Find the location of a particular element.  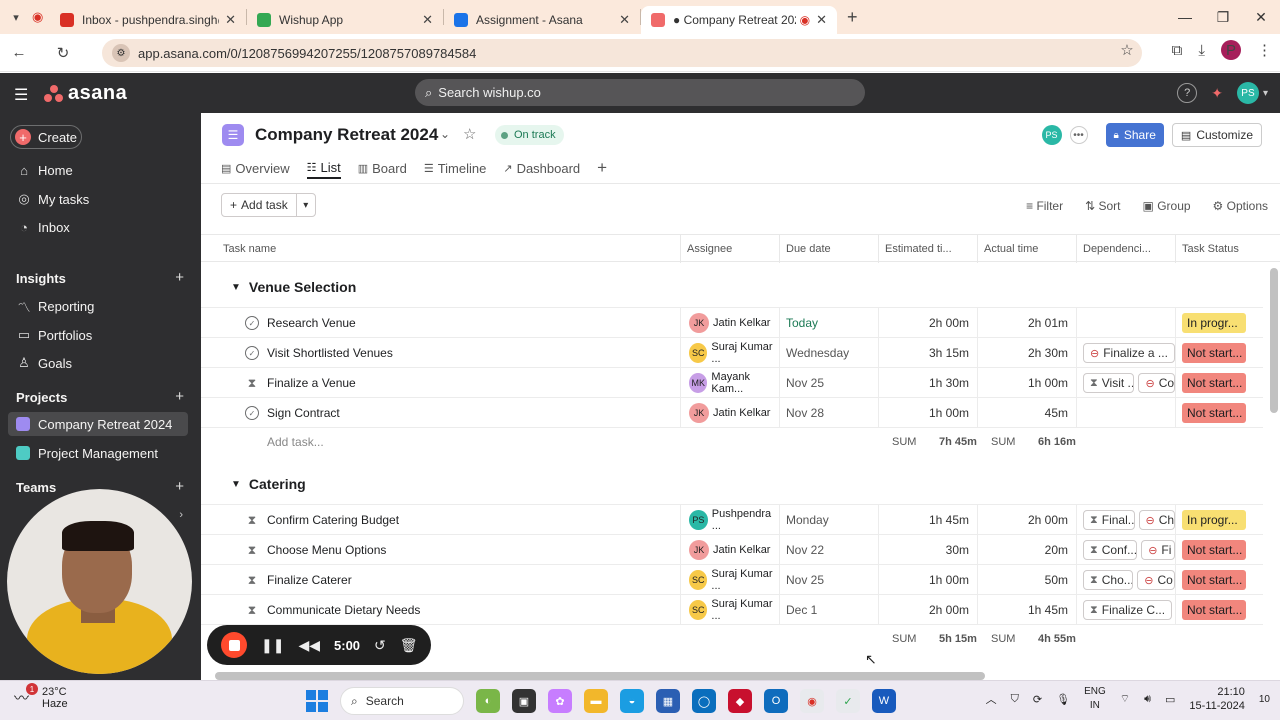

rewind-icon: ◀◀ is located at coordinates (309, 645).